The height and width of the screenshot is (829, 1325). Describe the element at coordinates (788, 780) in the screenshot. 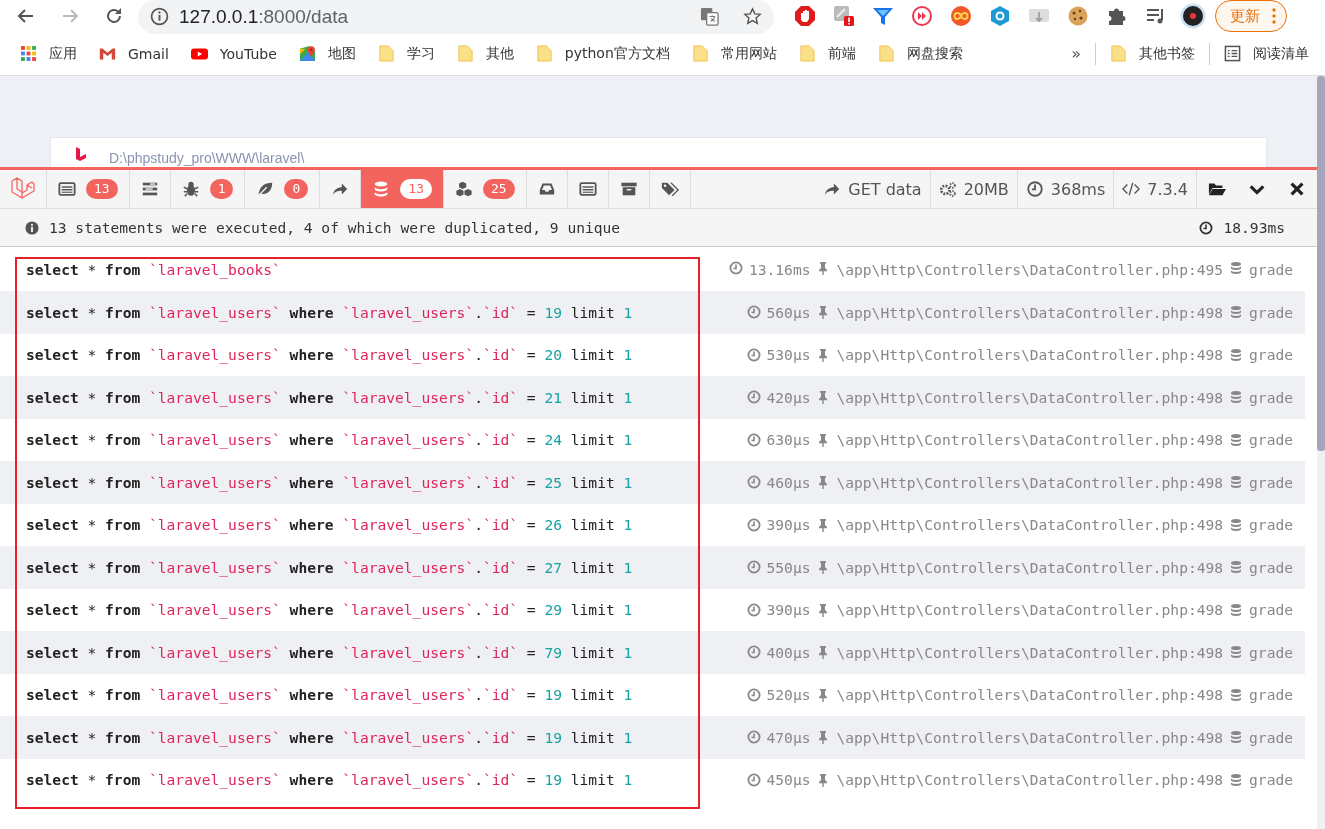

I see `duration-text: 450μs` at that location.